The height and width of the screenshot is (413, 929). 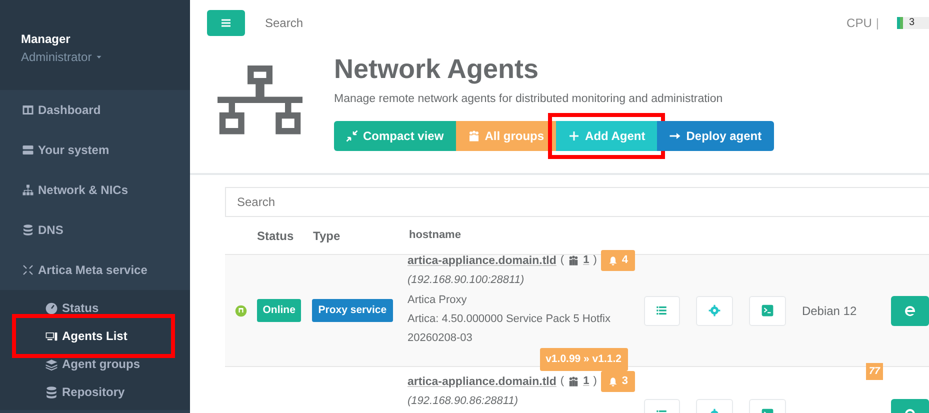 I want to click on status-badge: Online, so click(x=279, y=310).